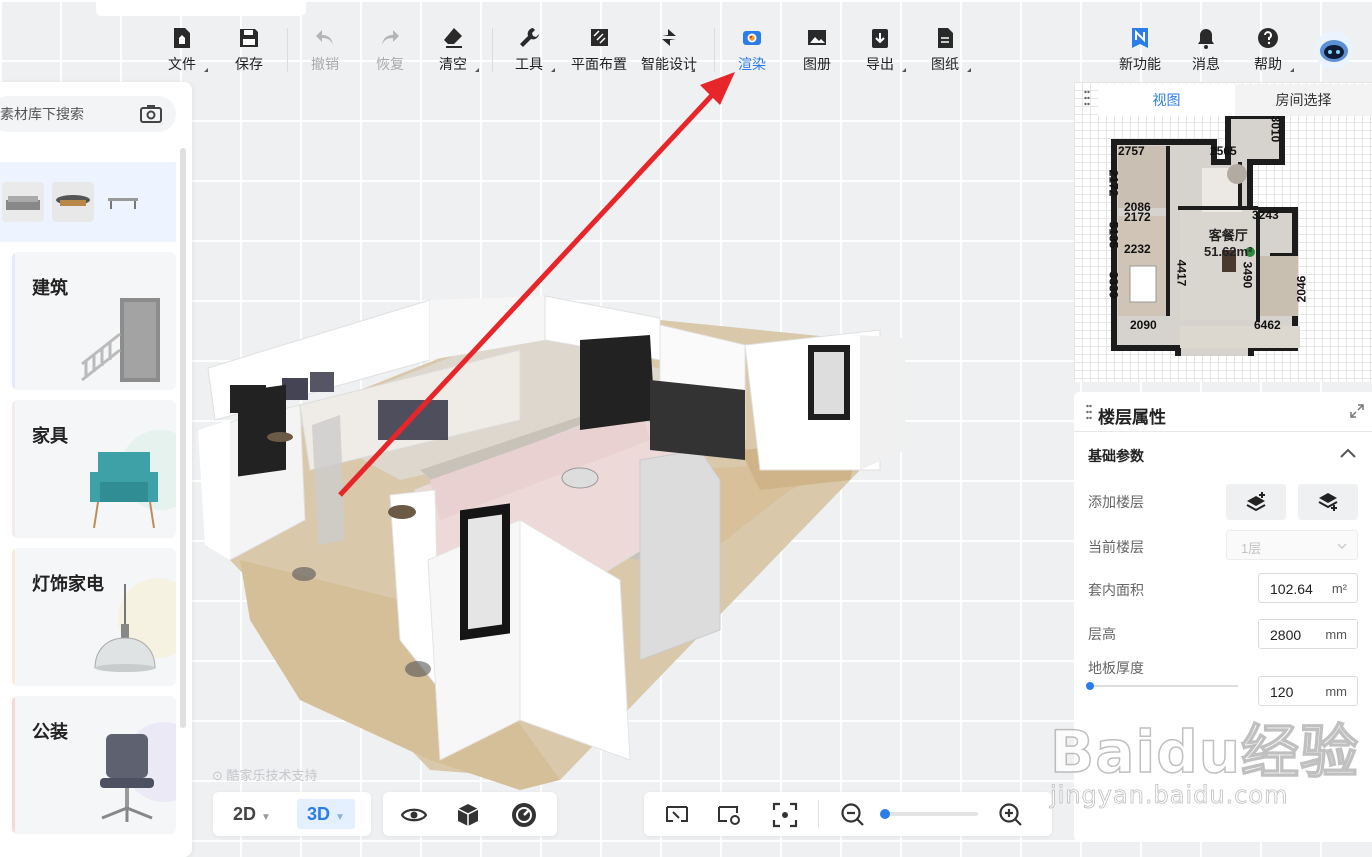  What do you see at coordinates (1206, 64) in the screenshot?
I see `messages-label: 消息` at bounding box center [1206, 64].